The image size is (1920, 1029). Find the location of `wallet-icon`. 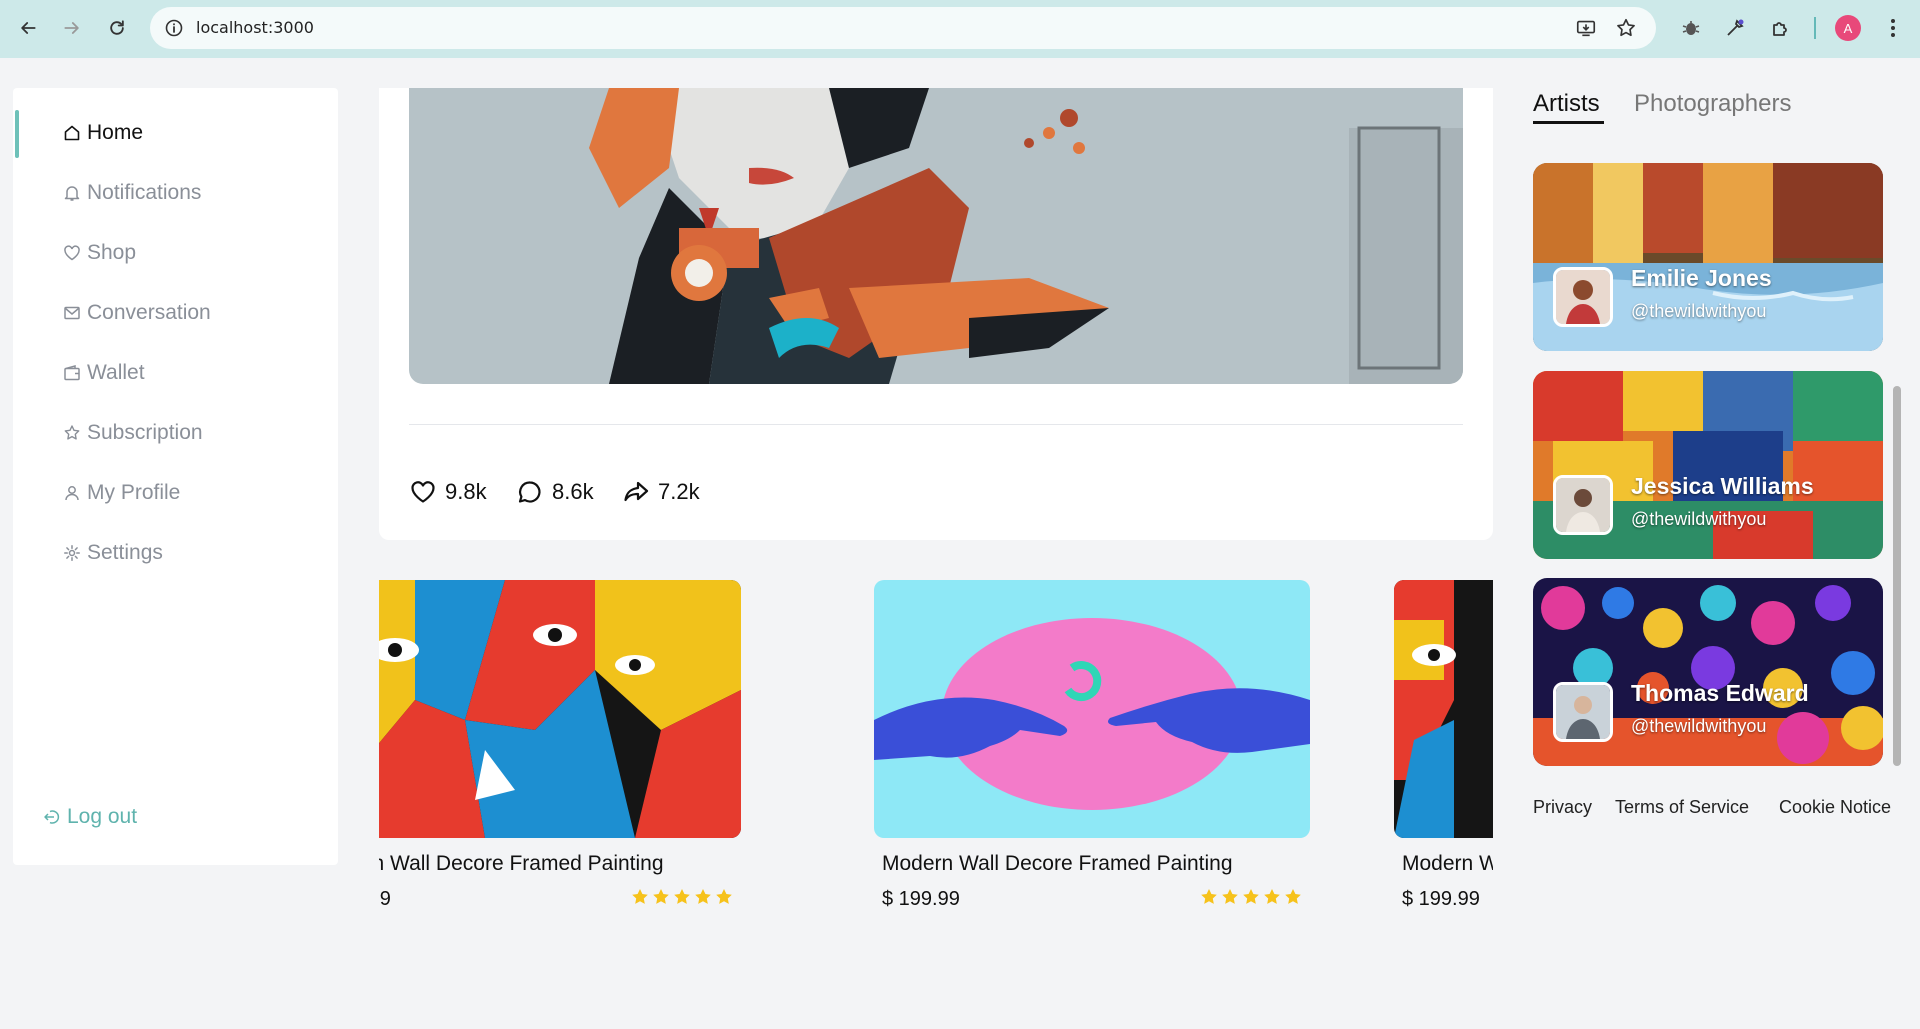

wallet-icon is located at coordinates (72, 373).